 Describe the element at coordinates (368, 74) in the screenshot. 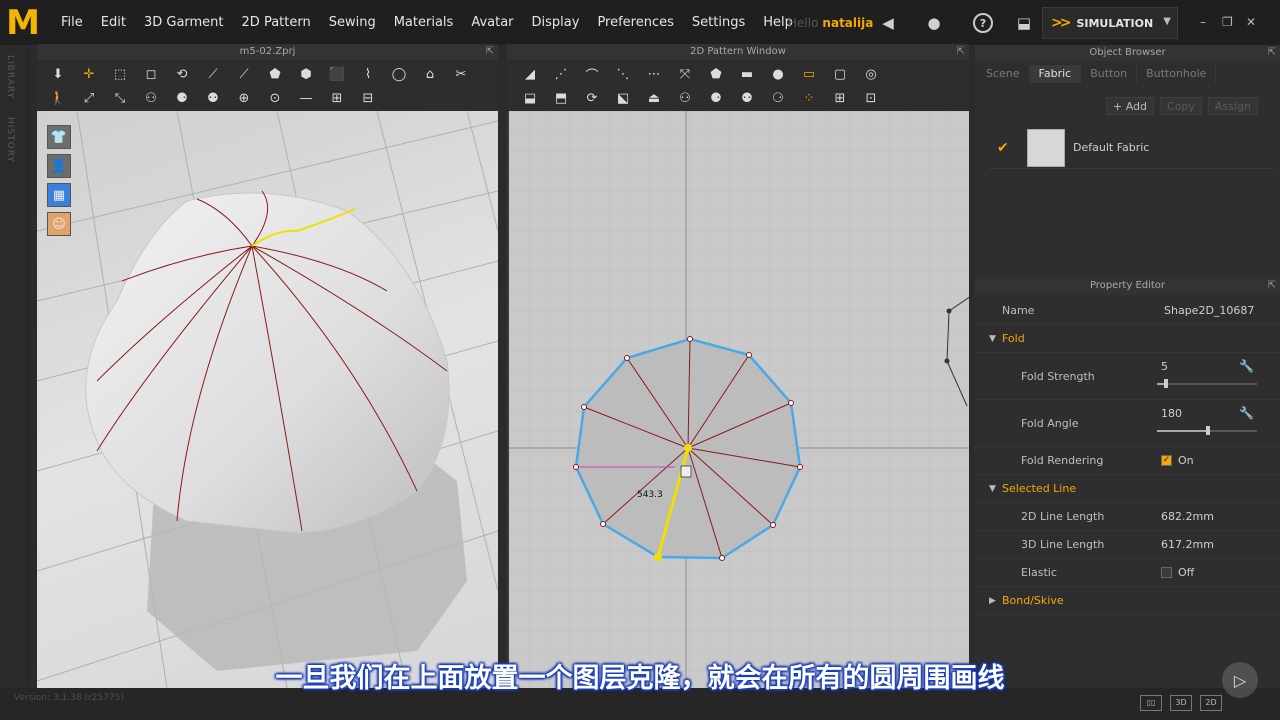

I see `measure-icon: ⌇` at that location.